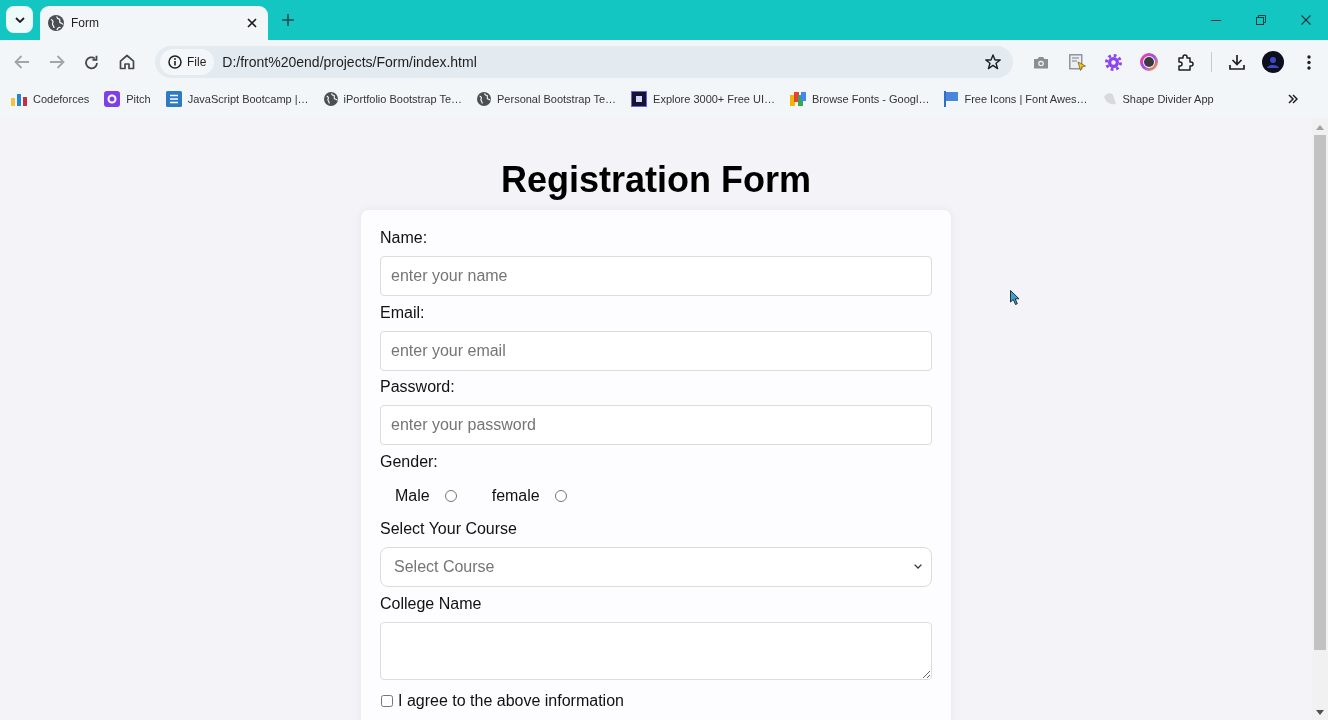 The image size is (1328, 720). What do you see at coordinates (1237, 62) in the screenshot?
I see `download-icon` at bounding box center [1237, 62].